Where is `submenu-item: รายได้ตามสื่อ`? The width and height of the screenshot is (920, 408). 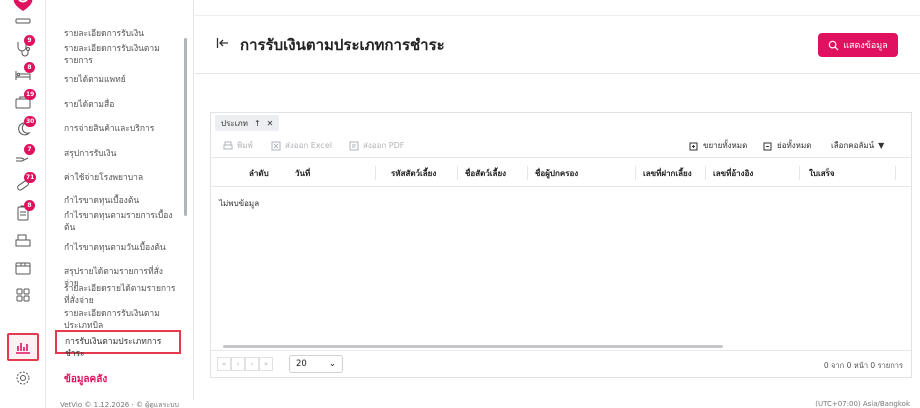 submenu-item: รายได้ตามสื่อ is located at coordinates (120, 105).